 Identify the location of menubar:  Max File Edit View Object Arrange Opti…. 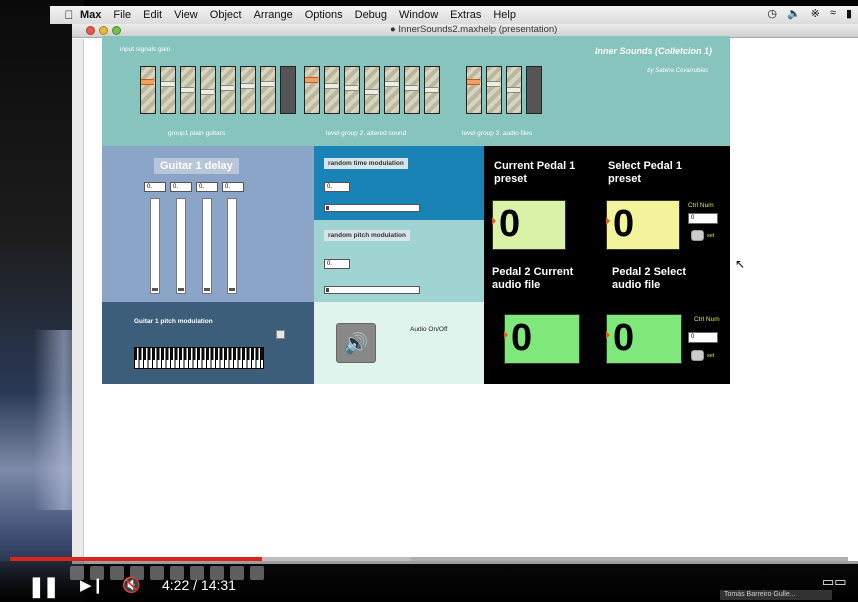
(454, 15).